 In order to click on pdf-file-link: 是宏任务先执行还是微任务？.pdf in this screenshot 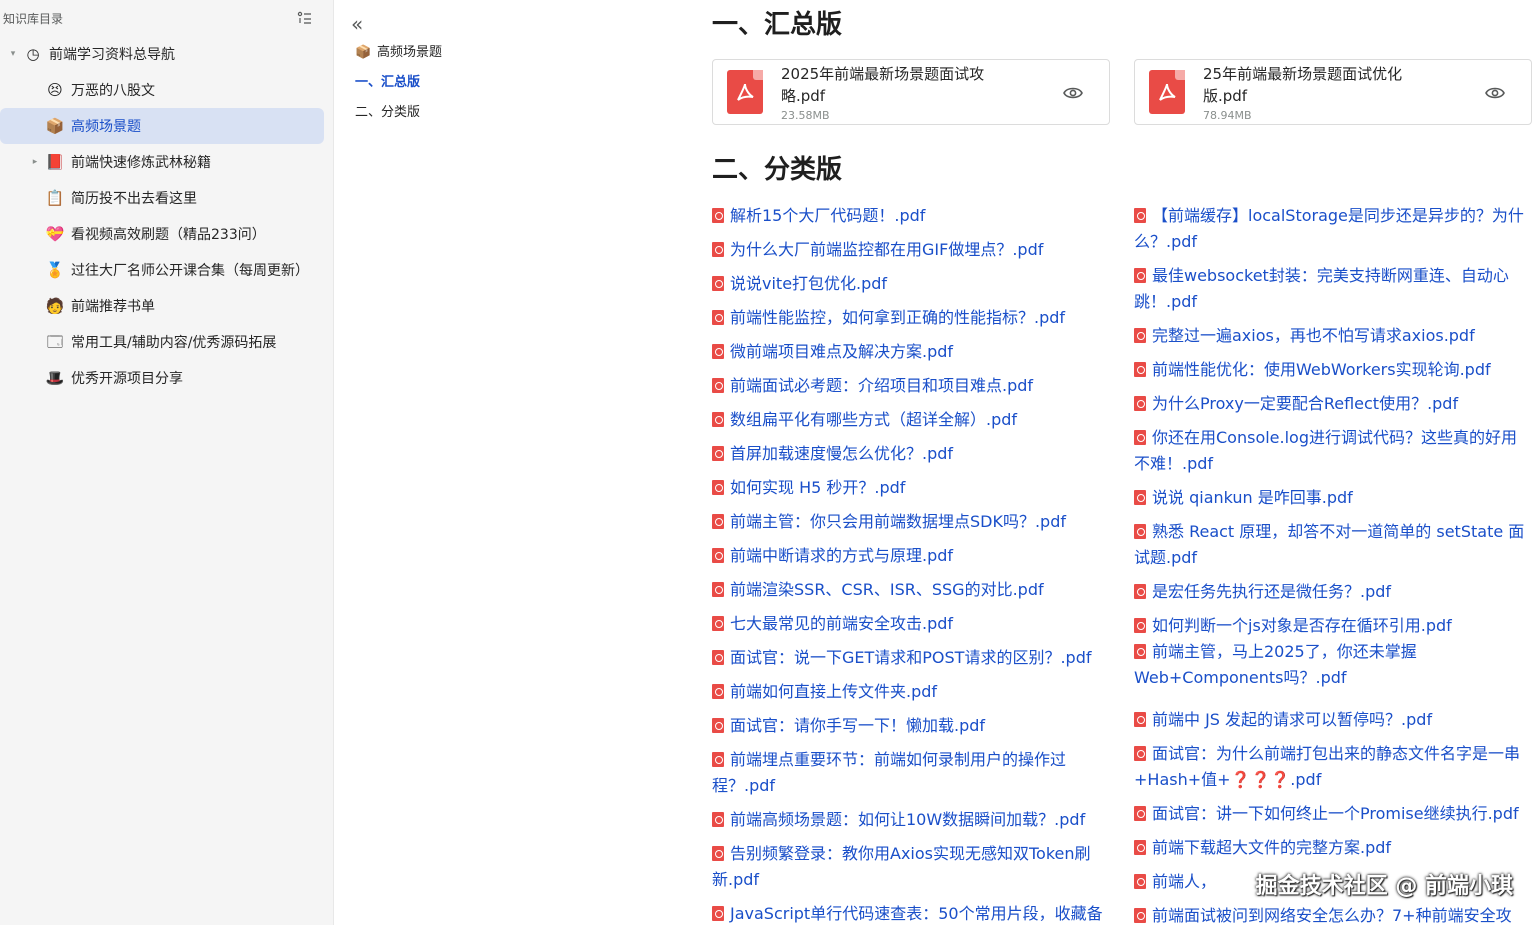, I will do `click(1331, 592)`.